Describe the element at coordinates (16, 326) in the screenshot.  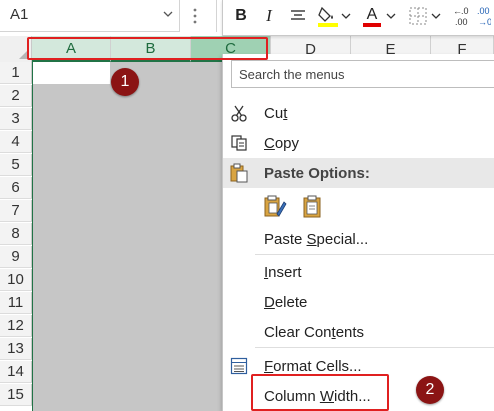
I see `row-header-12: 12` at that location.